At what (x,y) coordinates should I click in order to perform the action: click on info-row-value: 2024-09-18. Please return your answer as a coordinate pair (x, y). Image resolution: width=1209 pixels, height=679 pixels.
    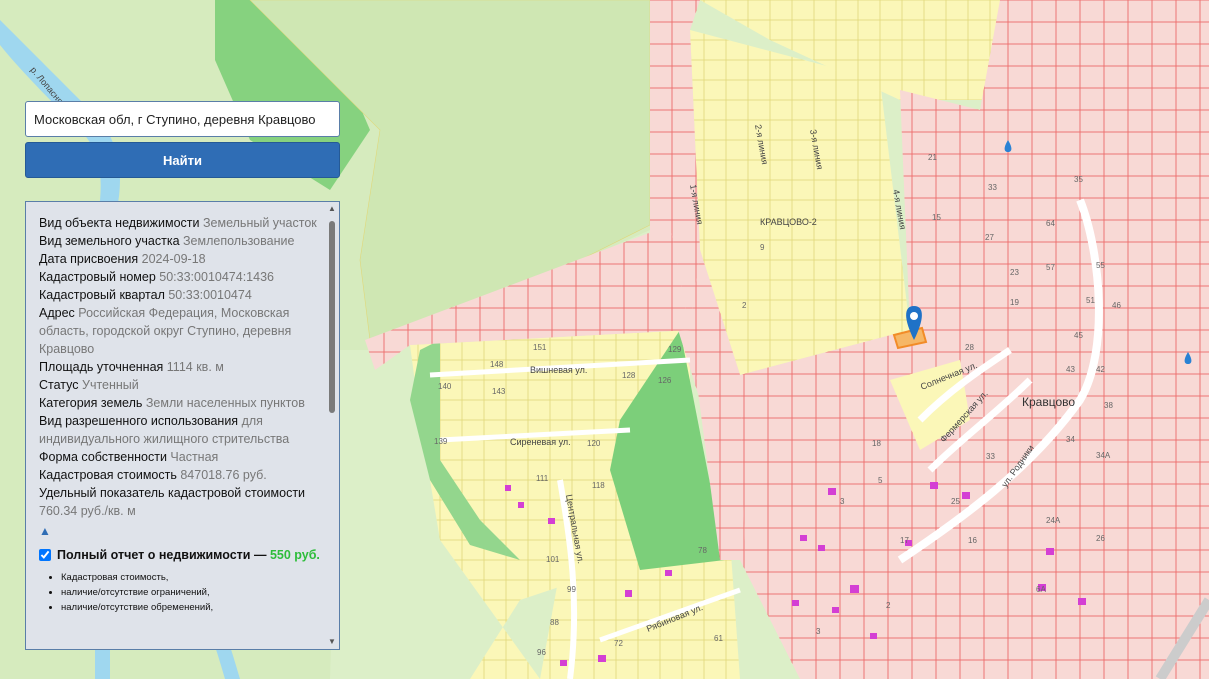
    Looking at the image, I should click on (173, 259).